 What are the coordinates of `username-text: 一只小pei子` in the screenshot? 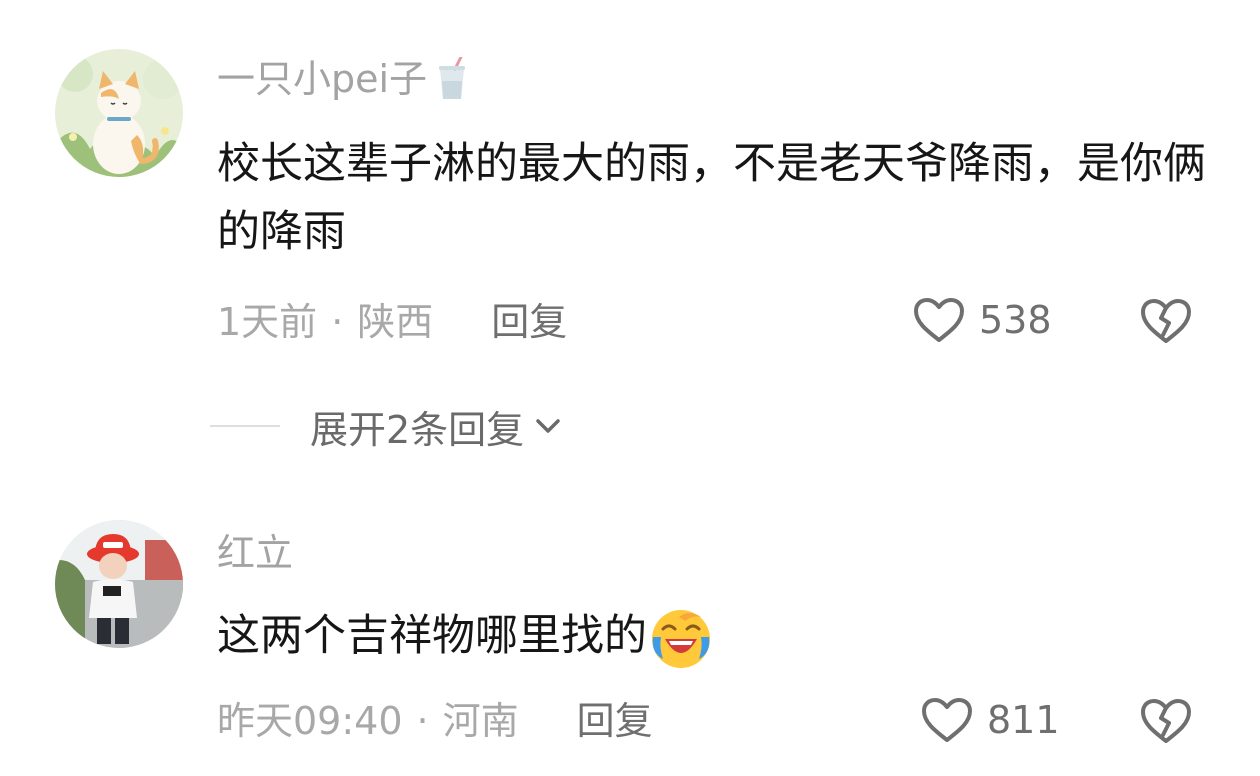 It's located at (322, 79).